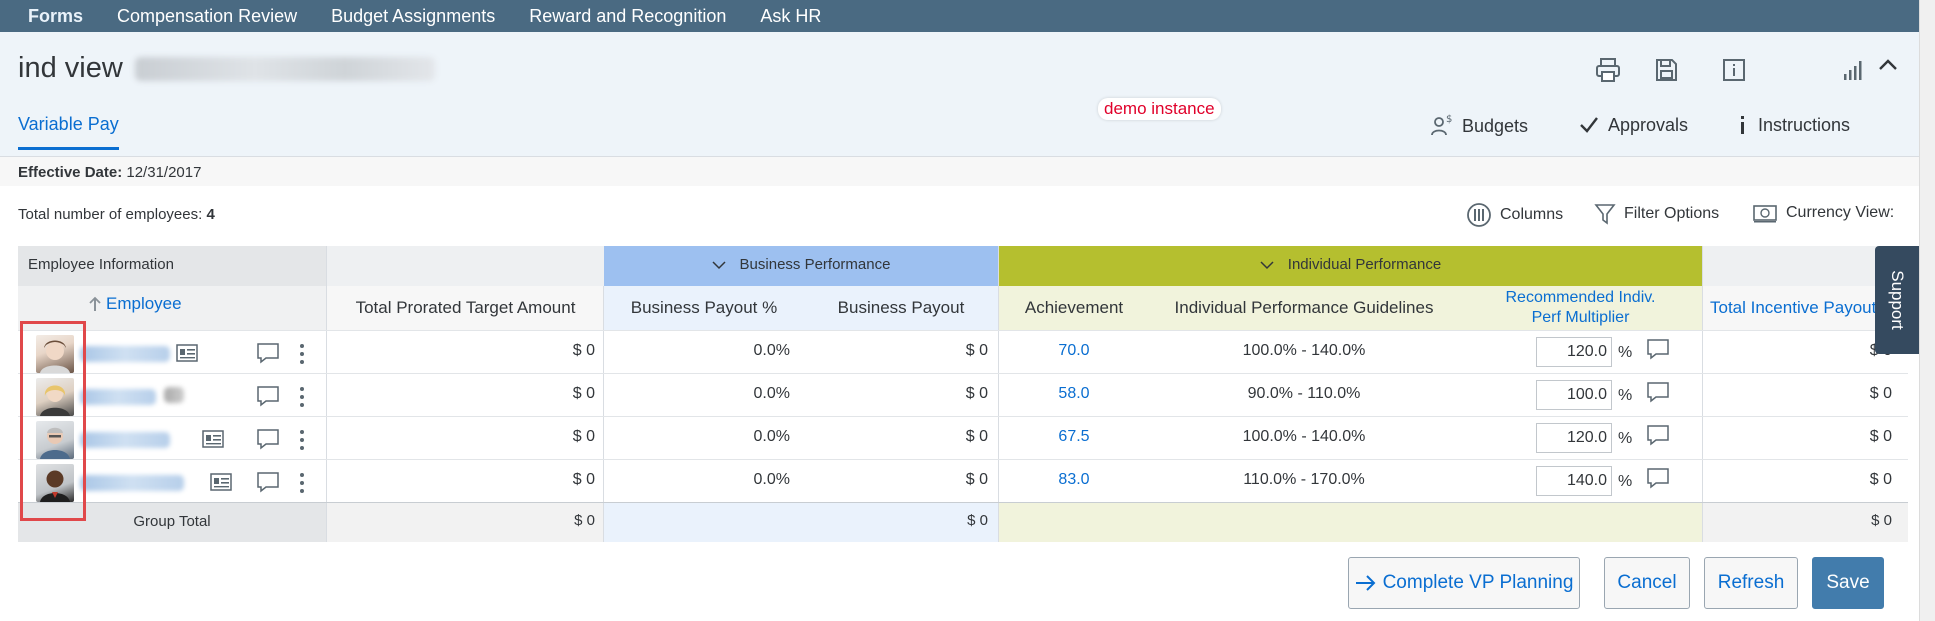 This screenshot has height=621, width=1935. What do you see at coordinates (207, 16) in the screenshot?
I see `nav-item-compensation-review: Compensation Review` at bounding box center [207, 16].